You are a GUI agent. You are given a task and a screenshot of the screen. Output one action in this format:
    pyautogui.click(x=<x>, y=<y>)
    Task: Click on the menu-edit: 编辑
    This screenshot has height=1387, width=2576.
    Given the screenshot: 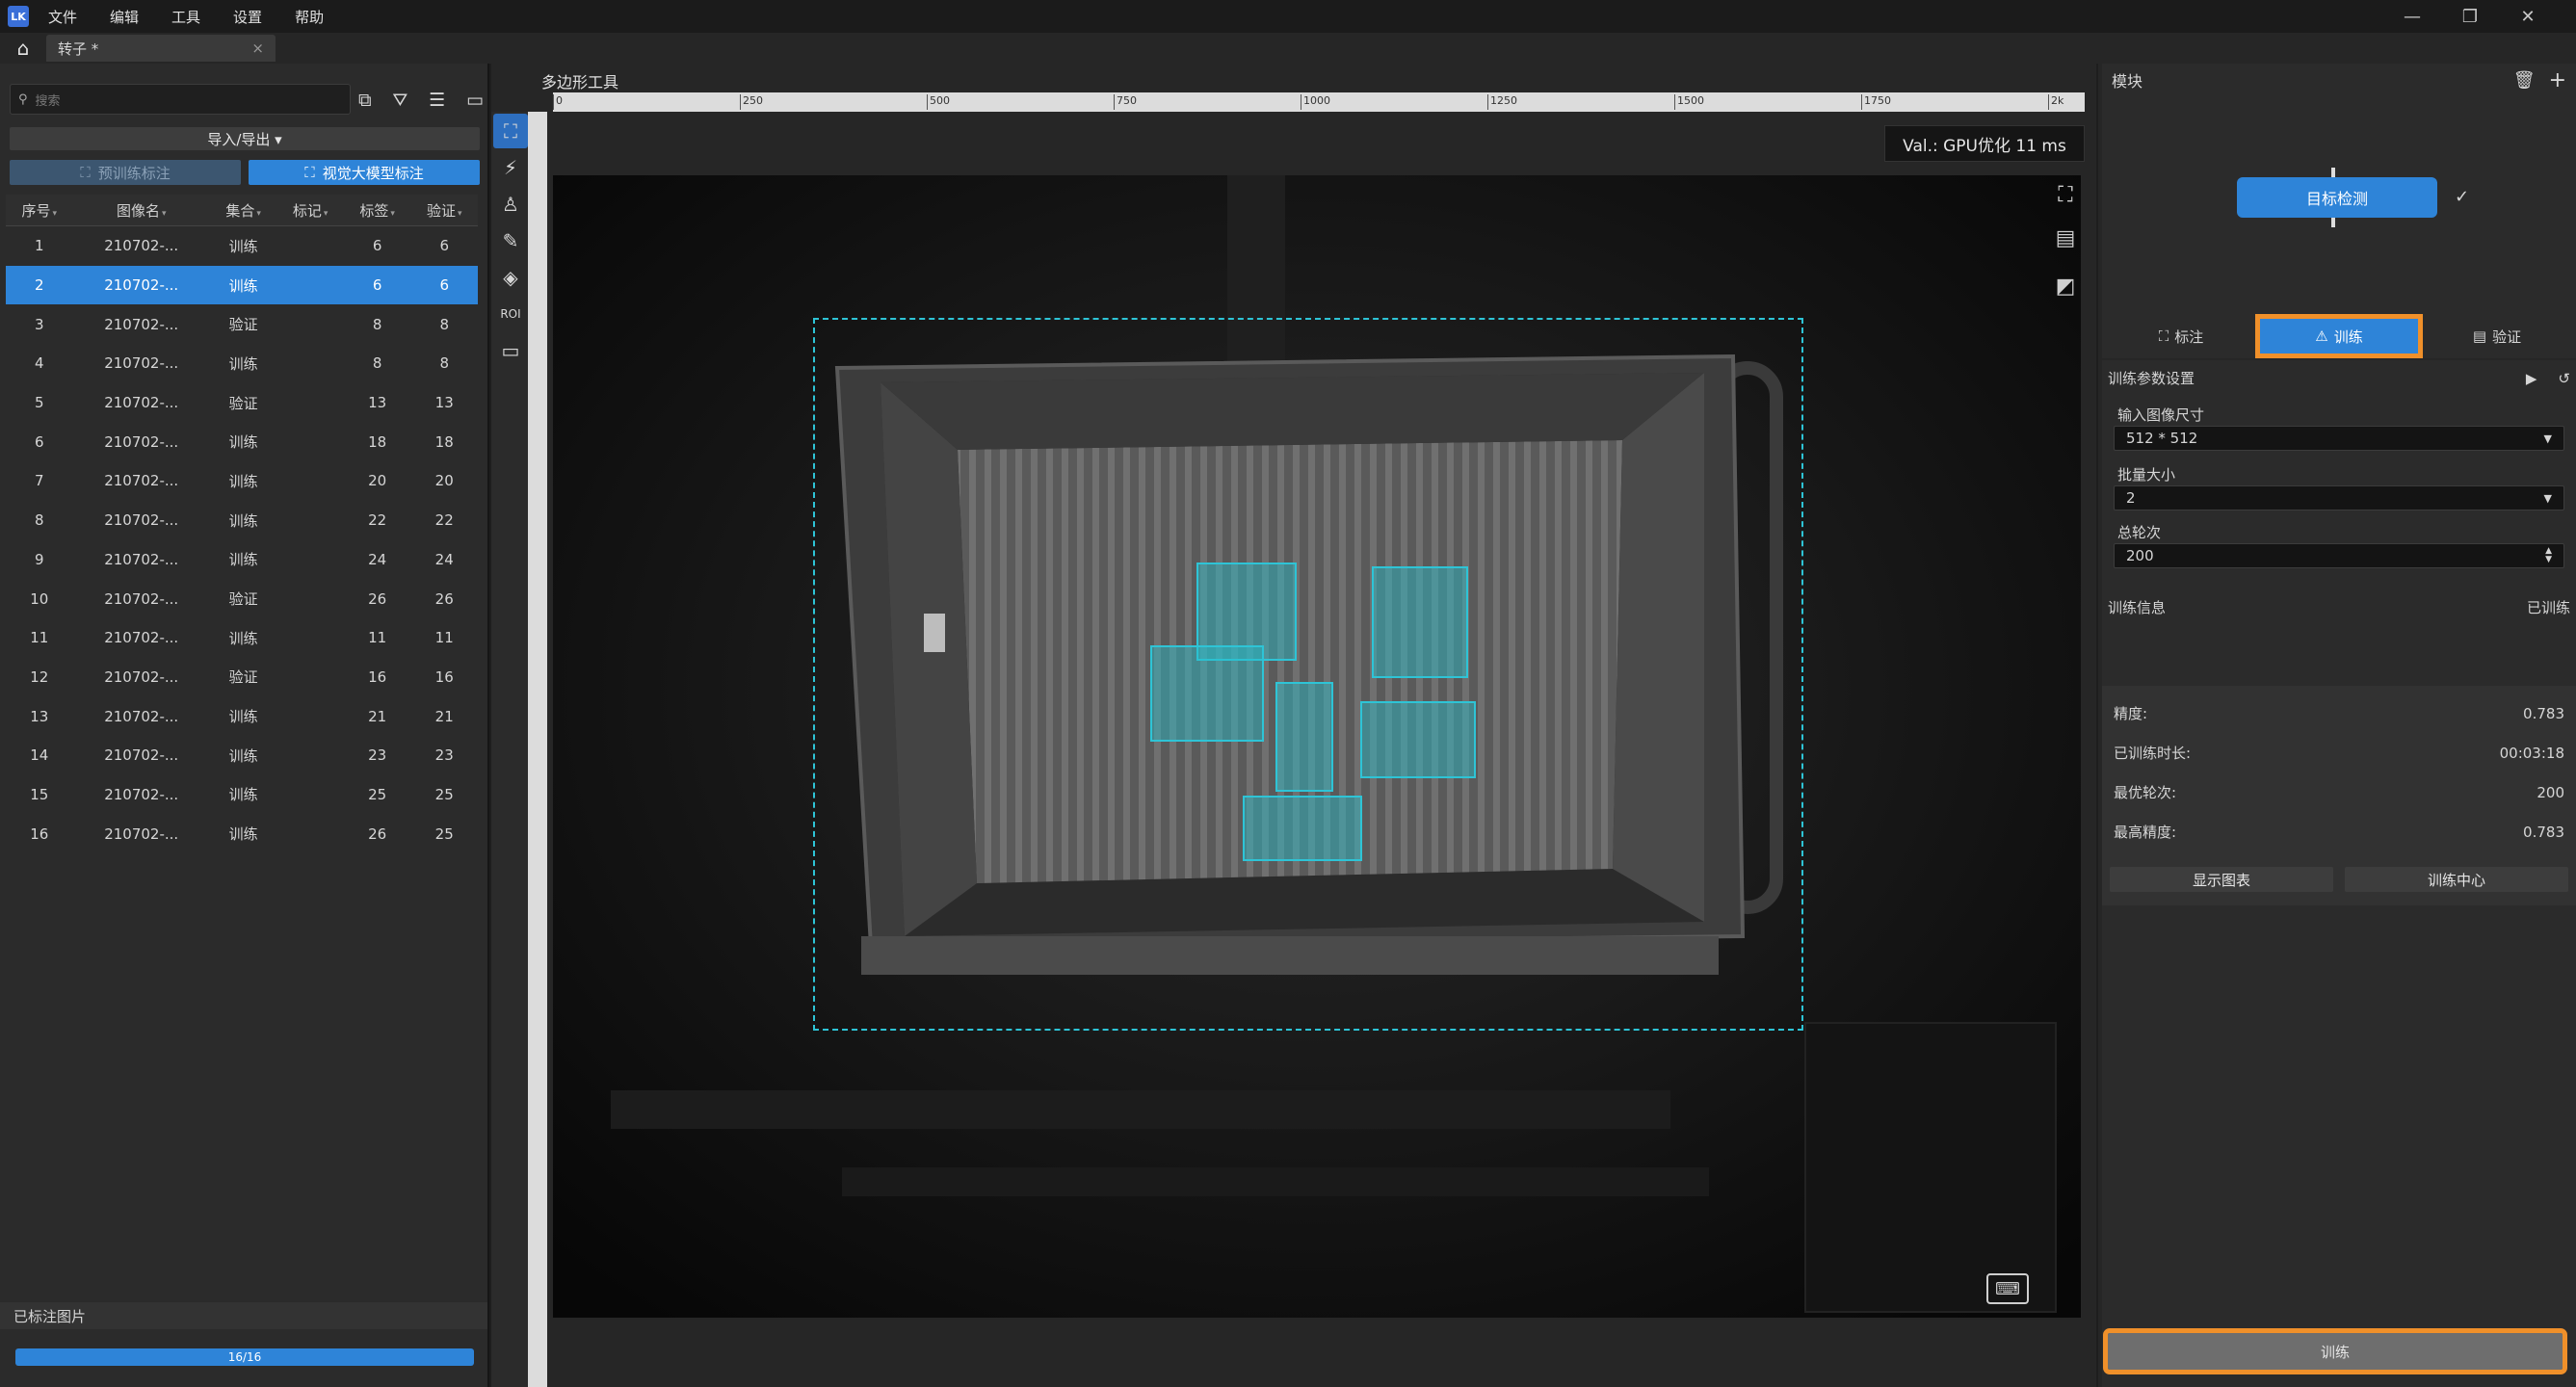 What is the action you would take?
    pyautogui.click(x=125, y=17)
    